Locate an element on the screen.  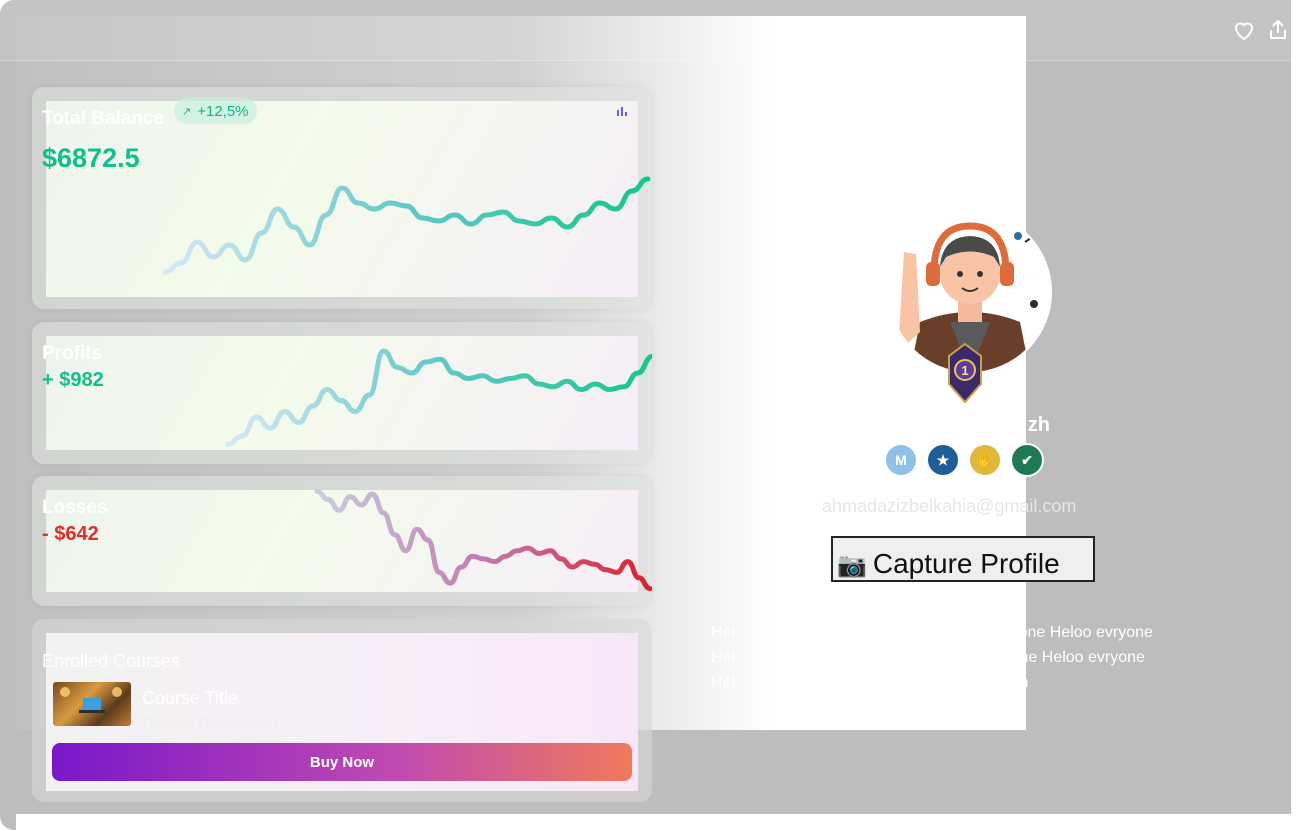
capture-profile-button: 📷 Capture Profile is located at coordinates (963, 559).